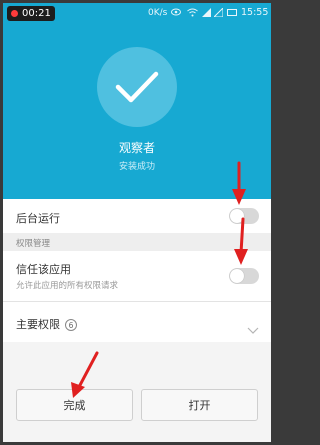 The height and width of the screenshot is (445, 320). Describe the element at coordinates (137, 276) in the screenshot. I see `trust-app-row: 信任该应用 允许此应用的所有权限请求` at that location.